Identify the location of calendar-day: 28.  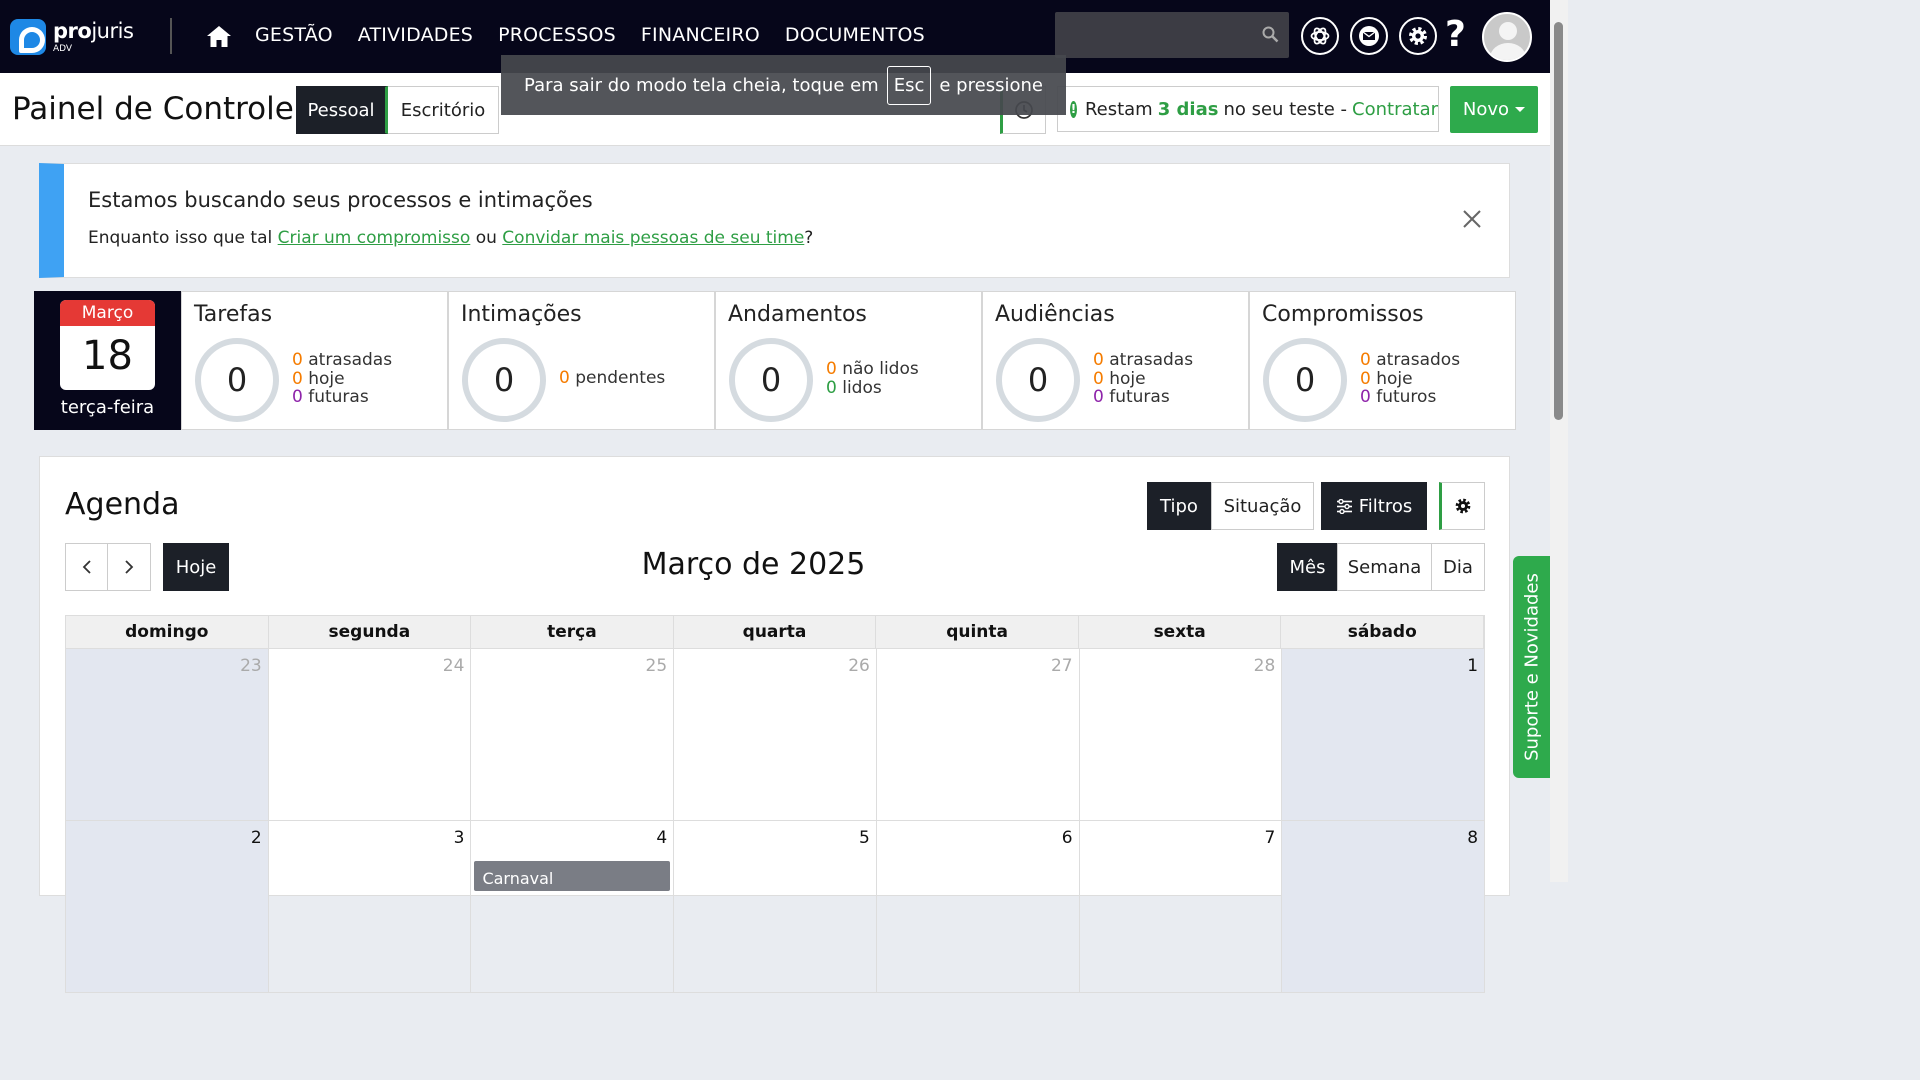
(1181, 735).